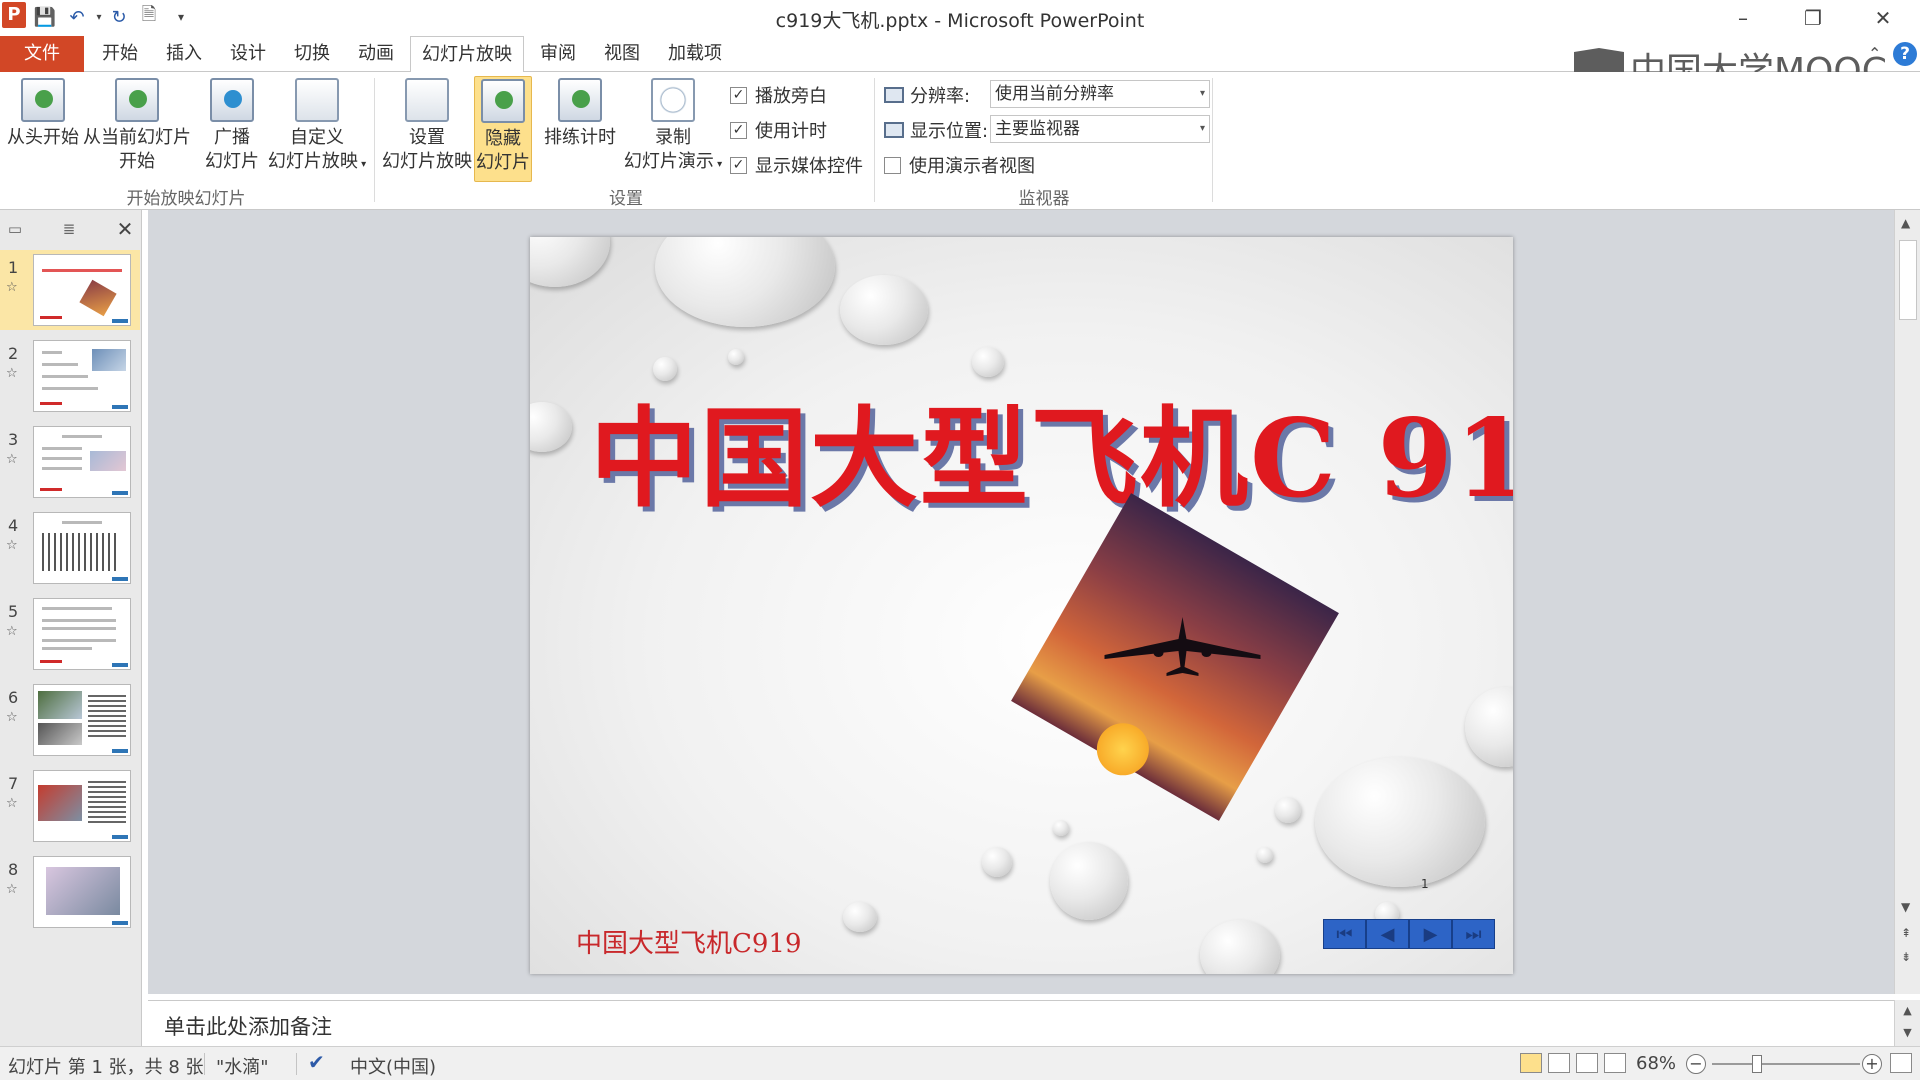 This screenshot has height=1080, width=1920. I want to click on scrollbar-thumb, so click(1908, 280).